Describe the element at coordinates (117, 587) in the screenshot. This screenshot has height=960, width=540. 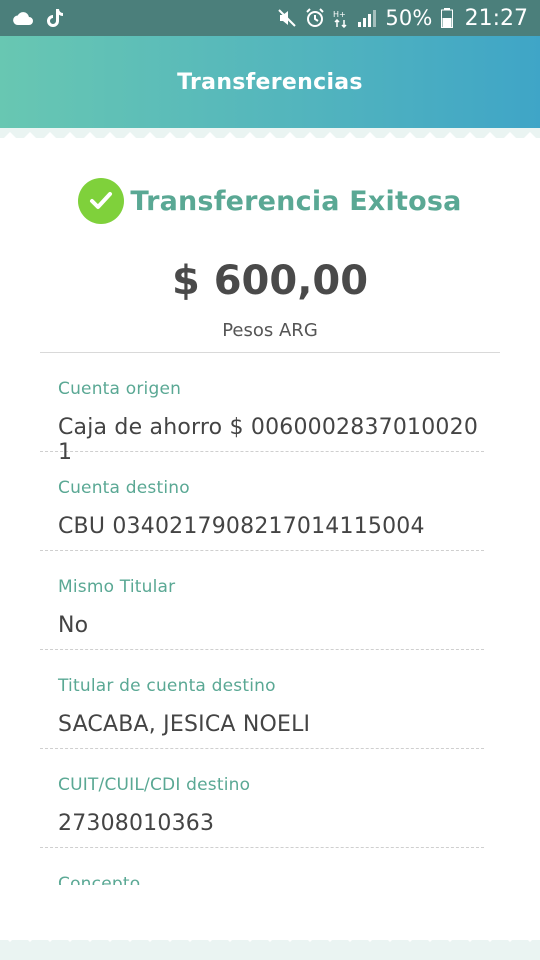
I see `detail-label: Mismo Titular` at that location.